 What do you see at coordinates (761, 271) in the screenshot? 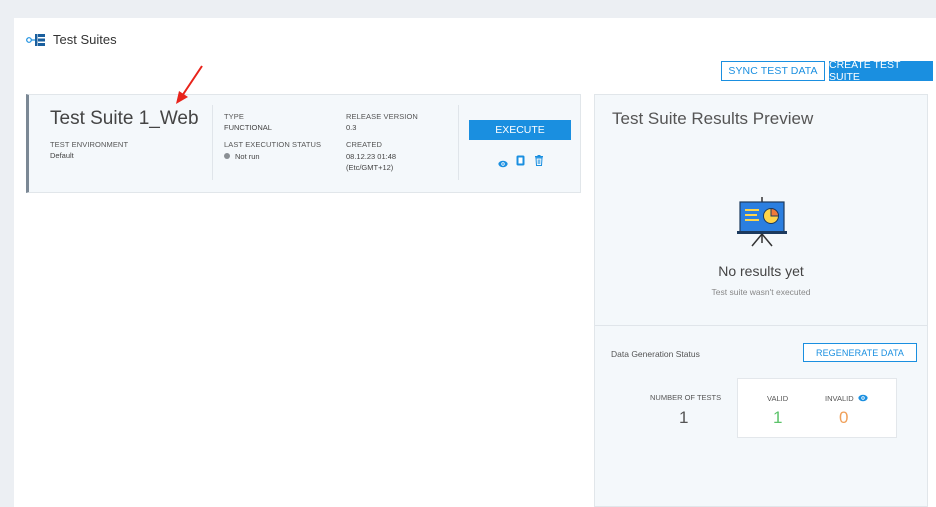
I see `empty-state-title: No results yet` at bounding box center [761, 271].